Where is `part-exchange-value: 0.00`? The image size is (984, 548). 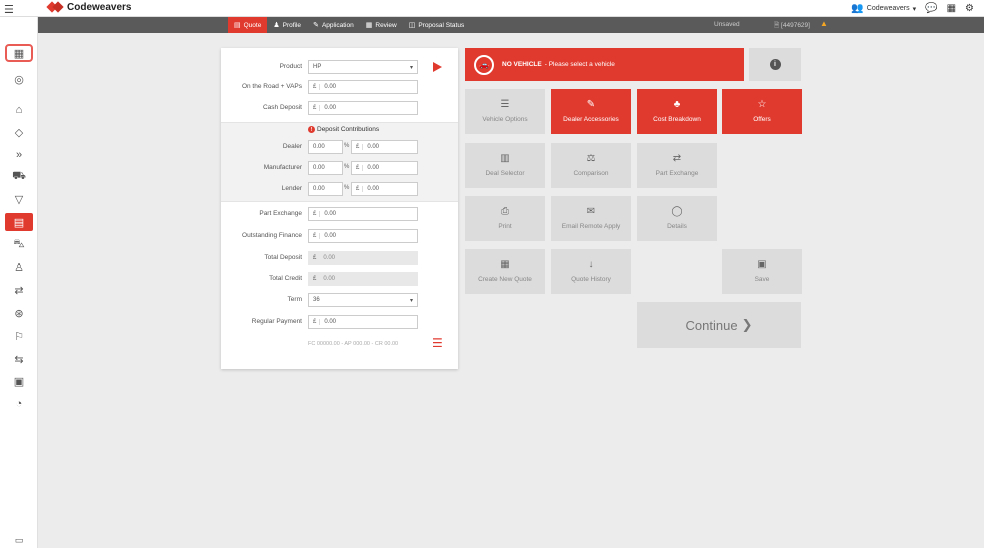
part-exchange-value: 0.00 is located at coordinates (330, 214).